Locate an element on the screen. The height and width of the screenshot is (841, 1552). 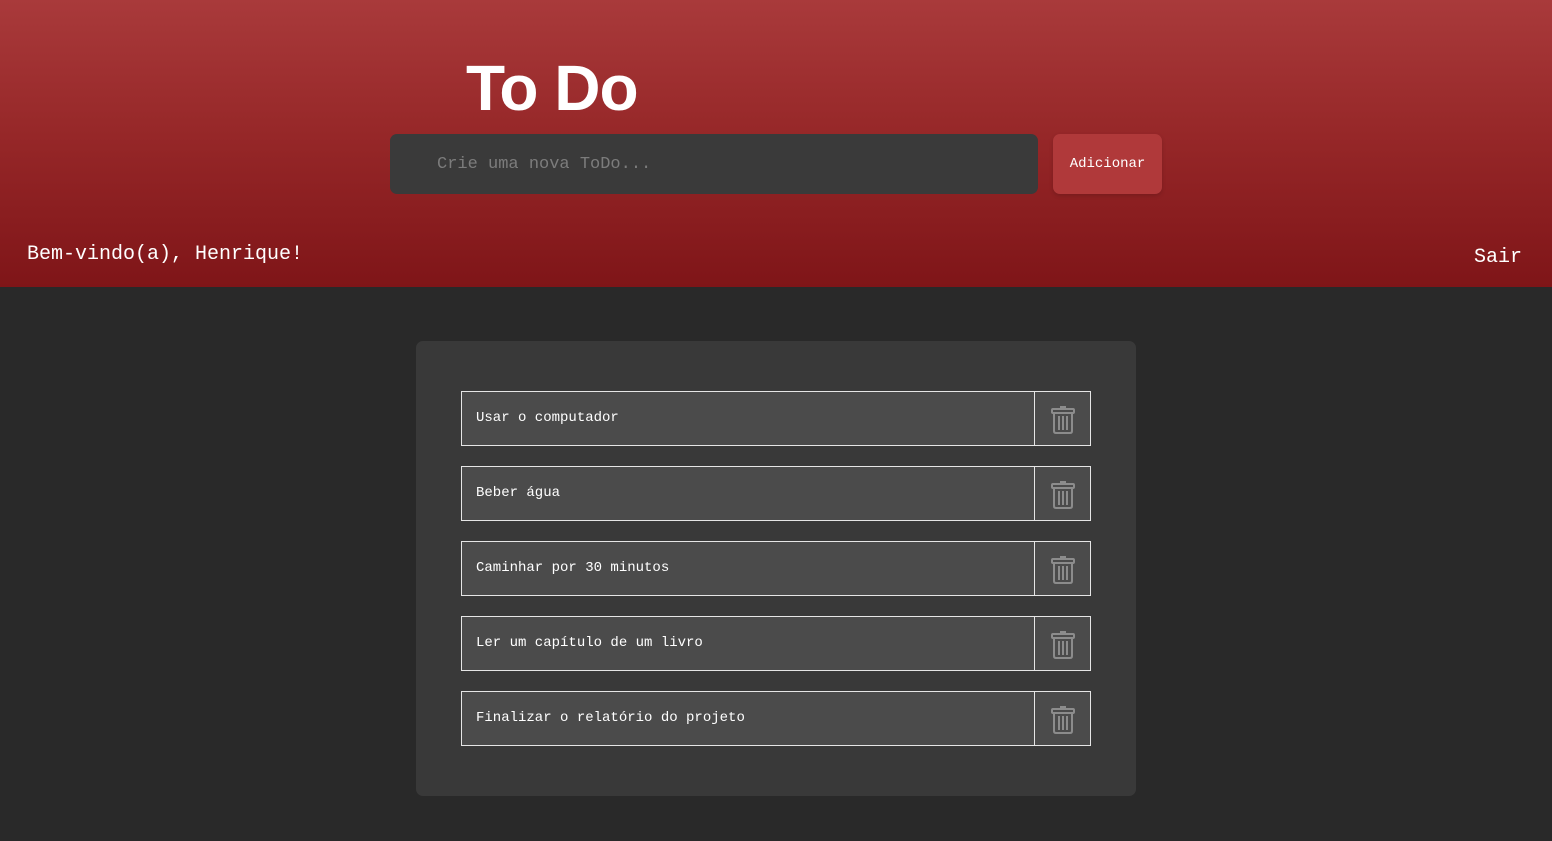
todo-text: Caminhar por 30 minutos is located at coordinates (748, 568).